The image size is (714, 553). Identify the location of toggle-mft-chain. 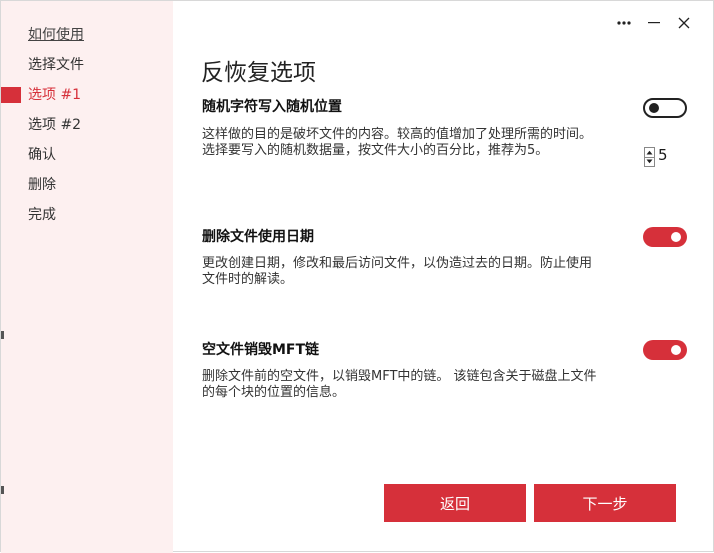
(665, 350).